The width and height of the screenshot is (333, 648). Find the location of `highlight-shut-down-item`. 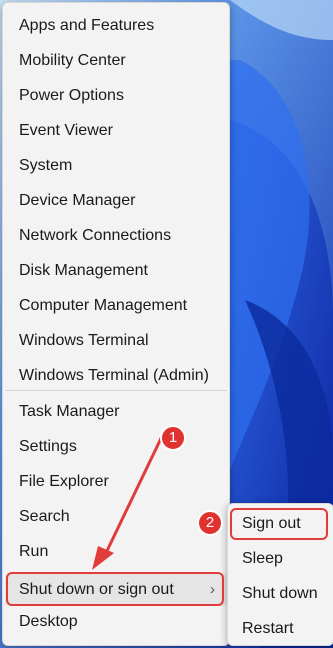

highlight-shut-down-item is located at coordinates (115, 589).